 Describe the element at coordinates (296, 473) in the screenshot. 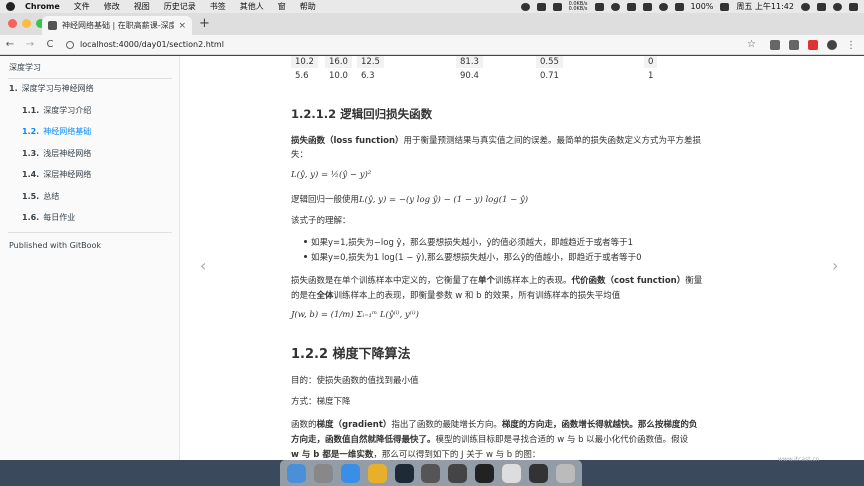

I see `finder-icon` at that location.